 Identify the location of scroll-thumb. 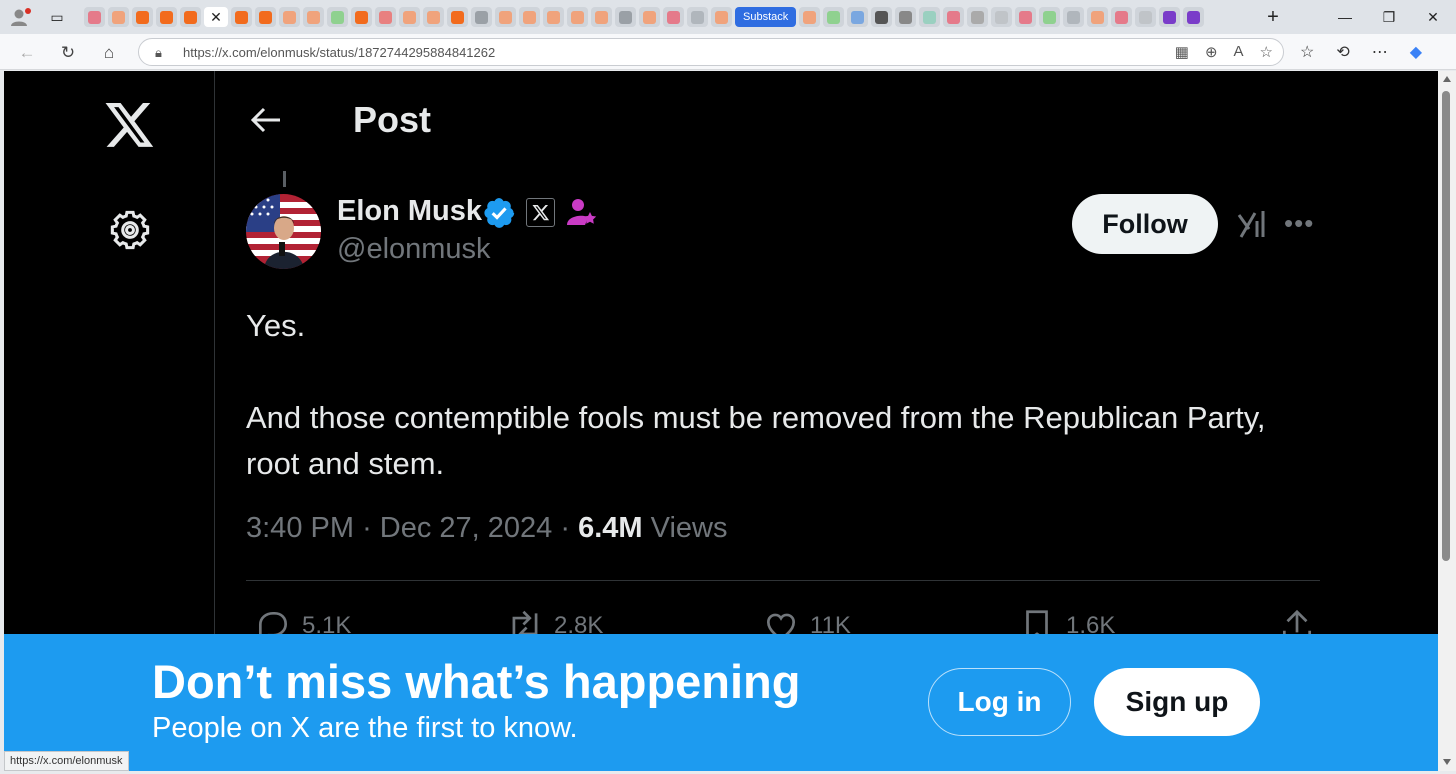
(1446, 326).